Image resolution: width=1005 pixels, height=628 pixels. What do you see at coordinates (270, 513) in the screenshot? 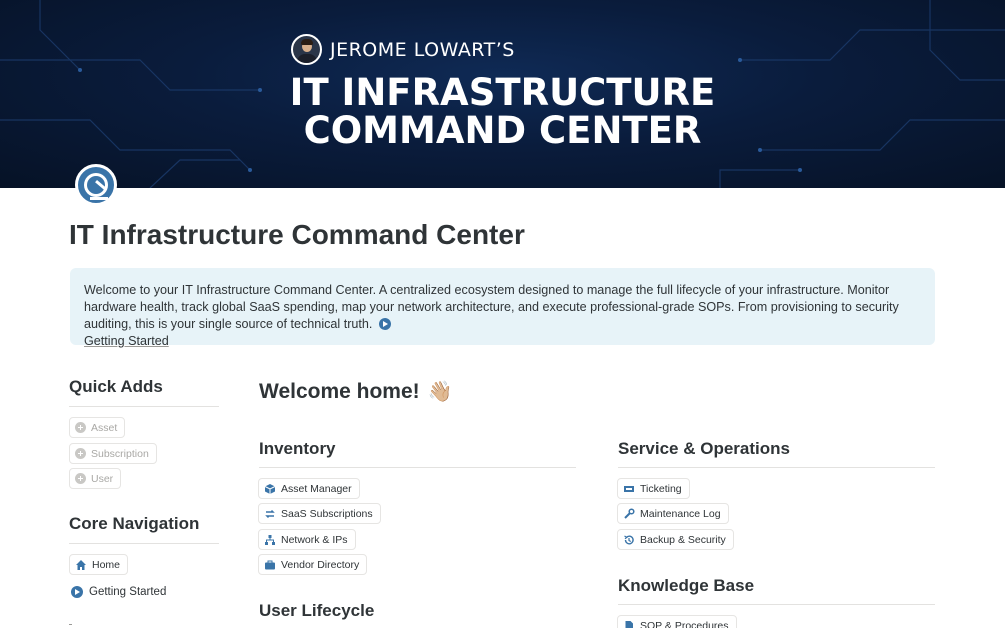
I see `sync-icon` at bounding box center [270, 513].